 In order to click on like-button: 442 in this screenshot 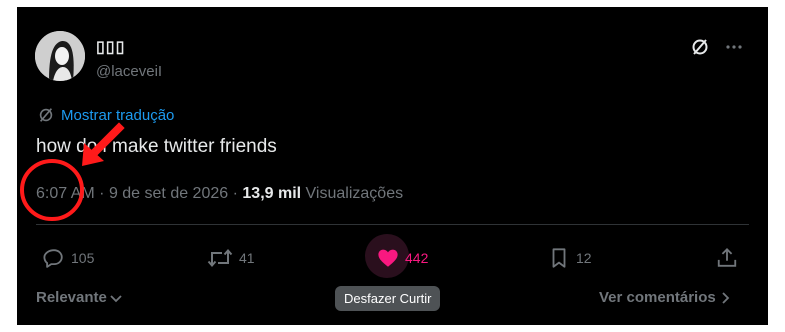, I will do `click(402, 258)`.